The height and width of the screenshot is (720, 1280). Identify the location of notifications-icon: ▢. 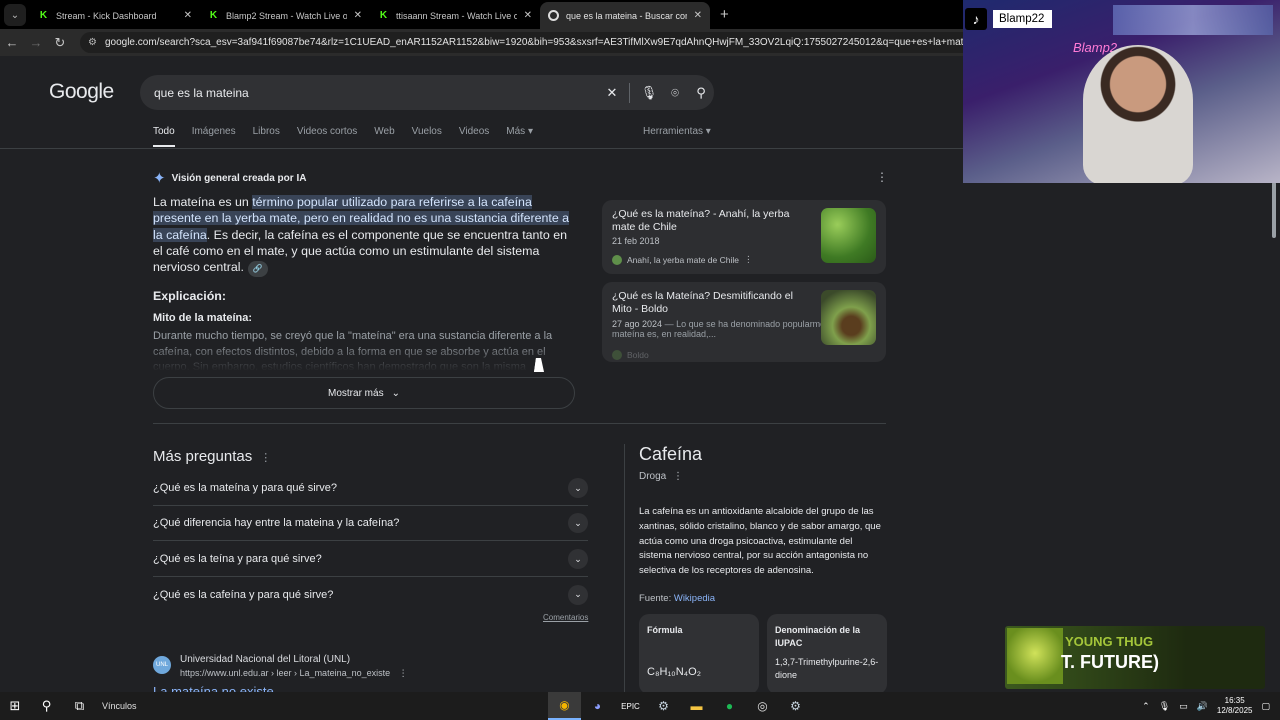
(1265, 706).